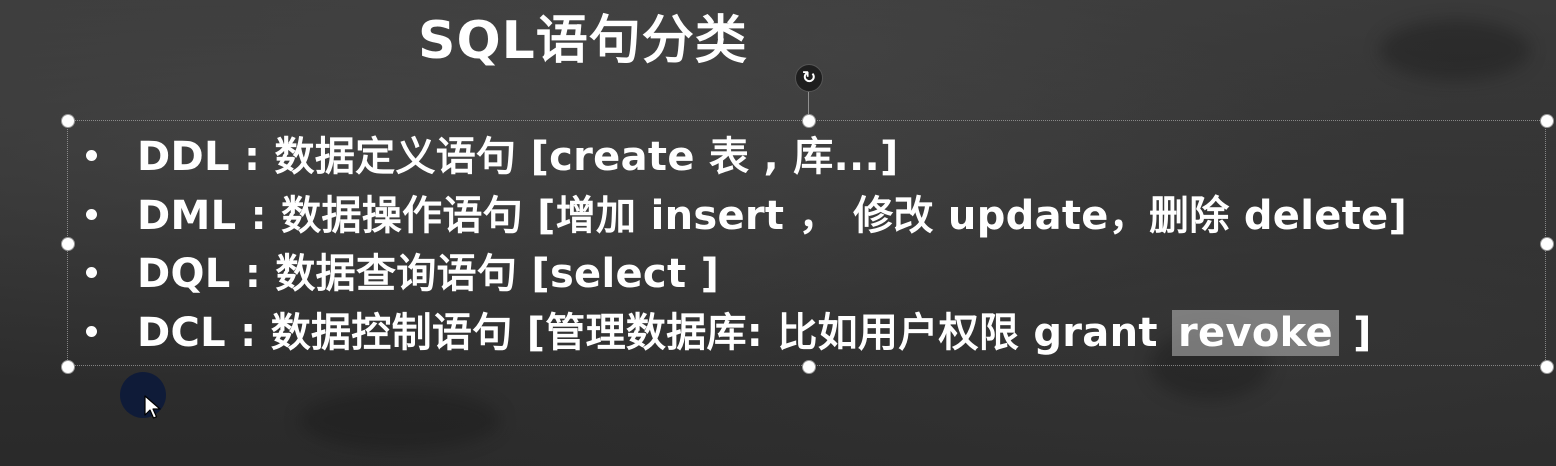  I want to click on resize-handle-middle-right, so click(1547, 244).